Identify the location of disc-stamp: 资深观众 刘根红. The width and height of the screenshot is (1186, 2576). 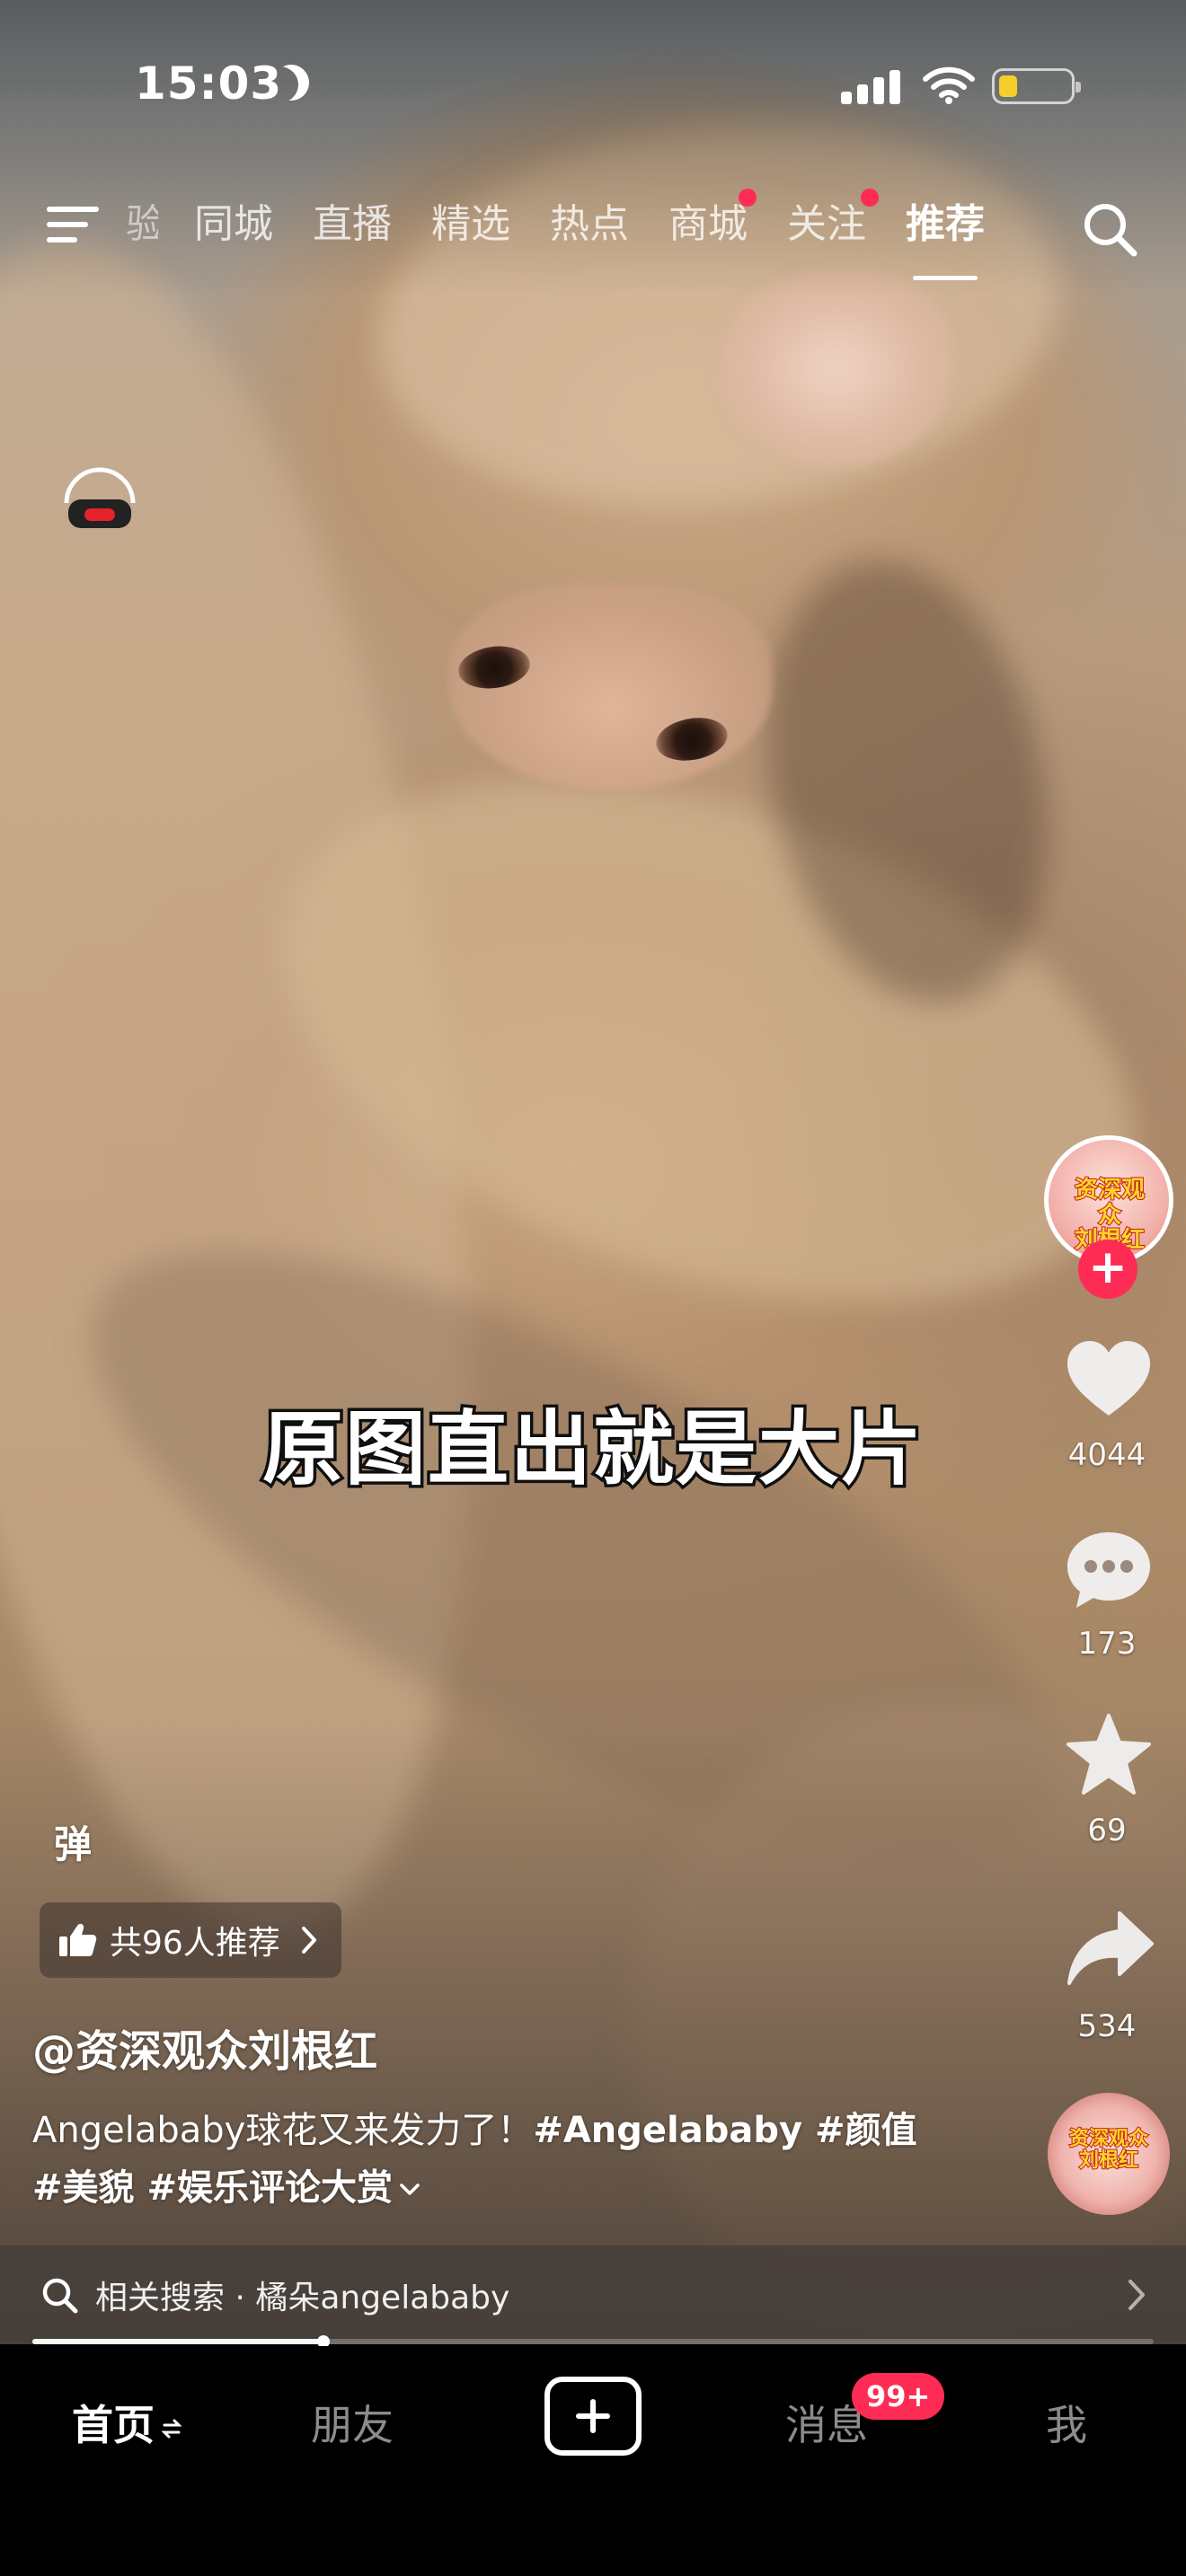
(1108, 2150).